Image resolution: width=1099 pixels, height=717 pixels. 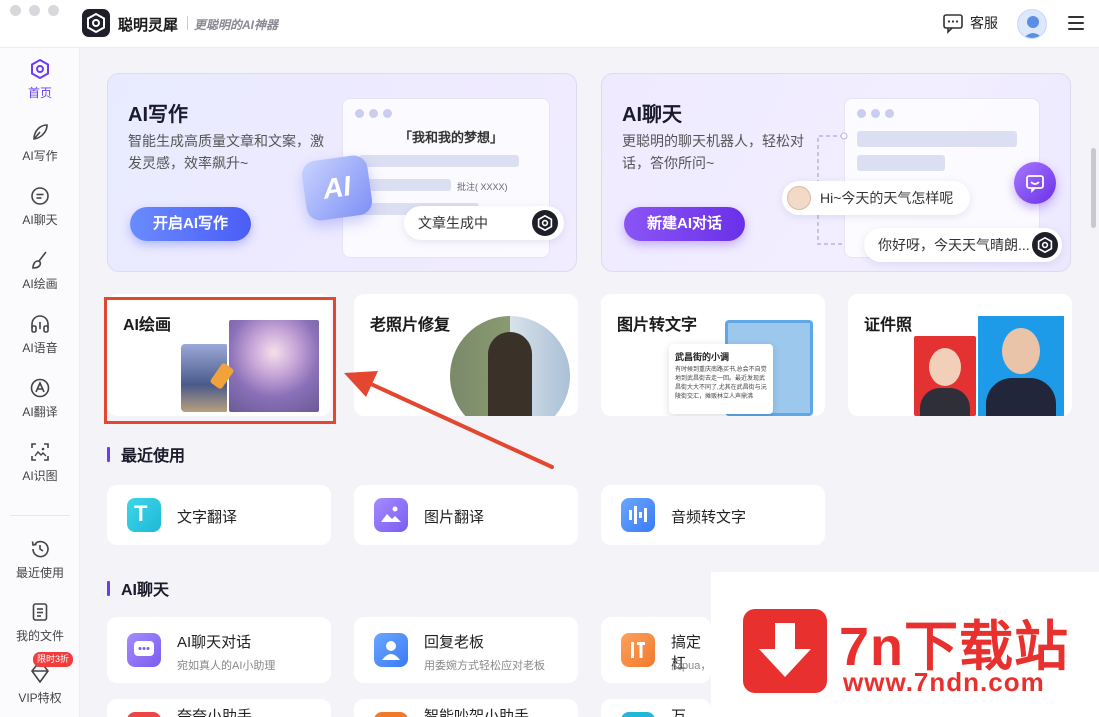 What do you see at coordinates (148, 25) in the screenshot?
I see `app-brand-name: 聪明灵犀` at bounding box center [148, 25].